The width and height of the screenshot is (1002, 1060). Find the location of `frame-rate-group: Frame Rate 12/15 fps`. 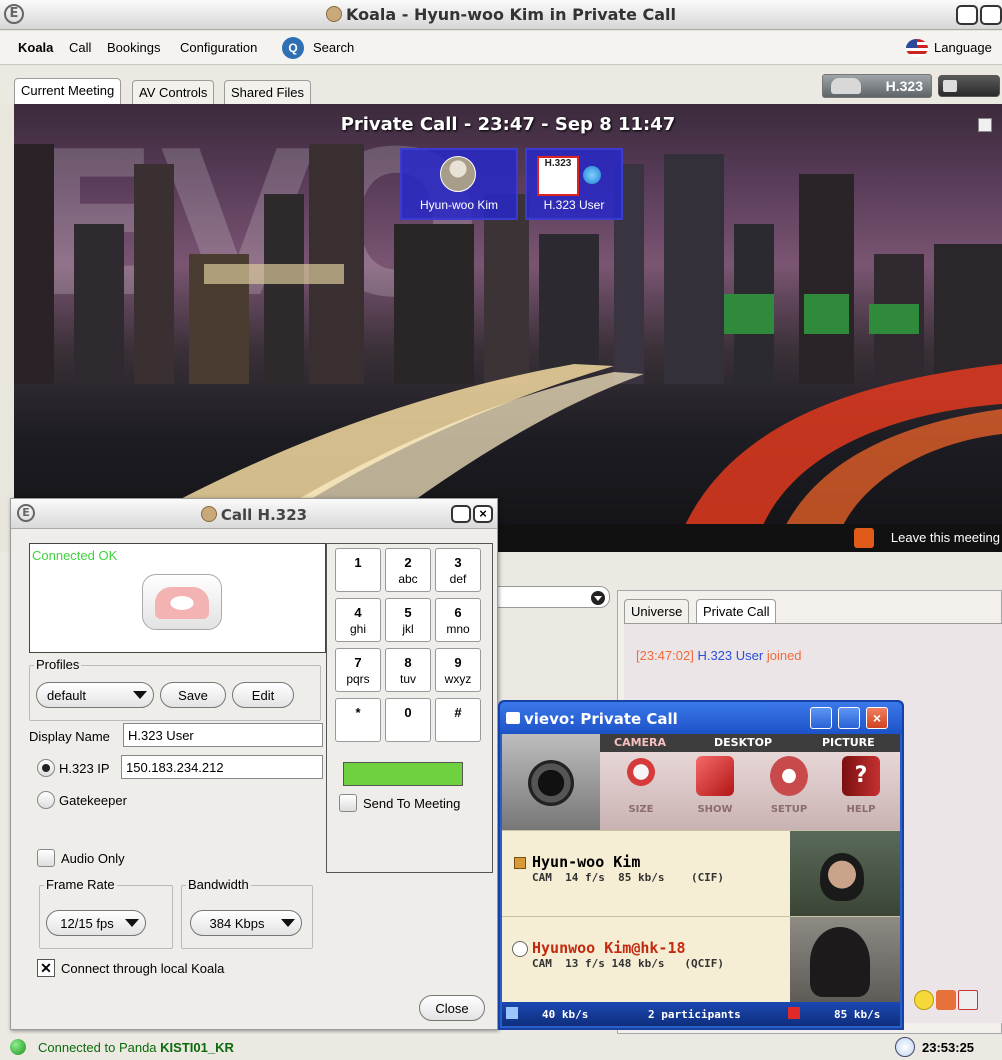

frame-rate-group: Frame Rate 12/15 fps is located at coordinates (106, 913).